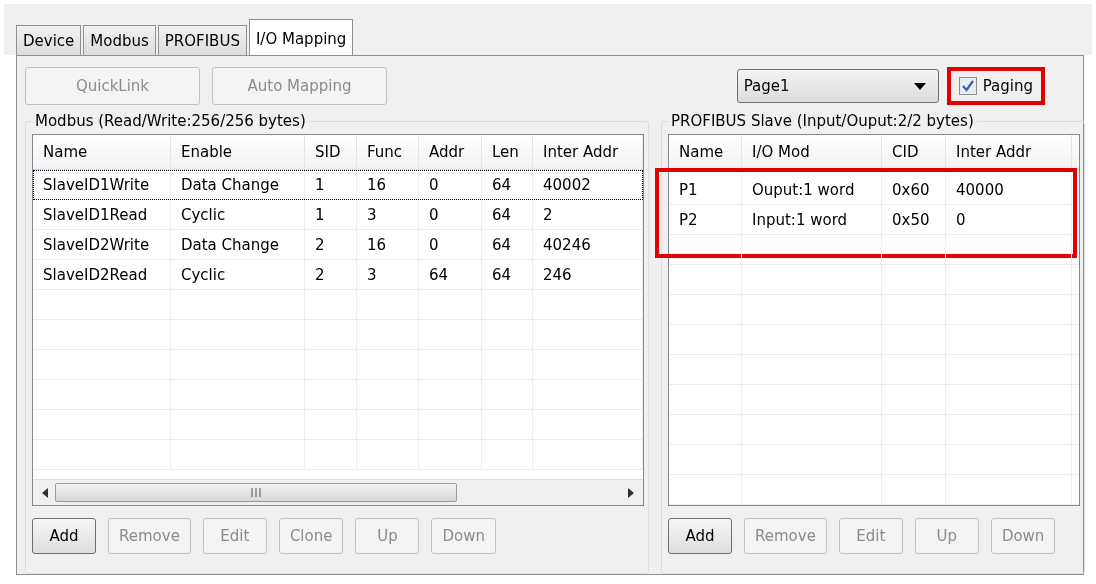  What do you see at coordinates (102, 245) in the screenshot?
I see `table-cell: SlaveID2Write` at bounding box center [102, 245].